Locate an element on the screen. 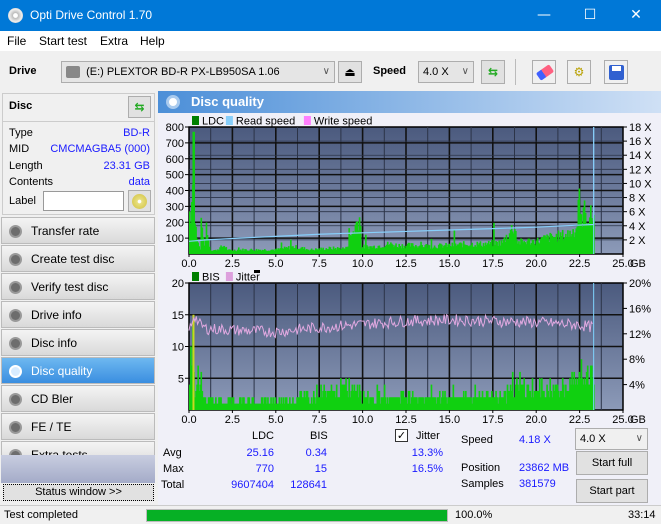 The height and width of the screenshot is (524, 661). y2-tick-label: 4% is located at coordinates (637, 386).